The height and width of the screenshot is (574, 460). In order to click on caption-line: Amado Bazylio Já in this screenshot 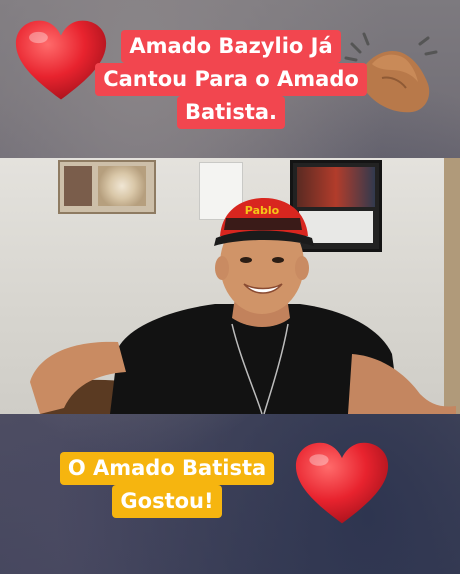, I will do `click(231, 46)`.